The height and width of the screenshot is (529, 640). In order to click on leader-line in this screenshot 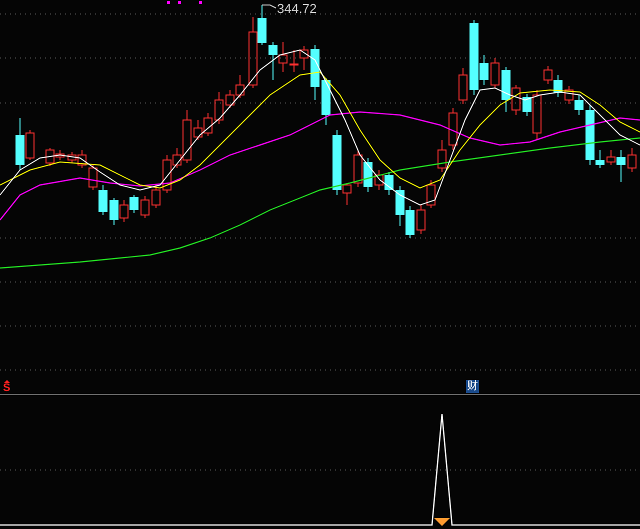, I will do `click(269, 6)`.